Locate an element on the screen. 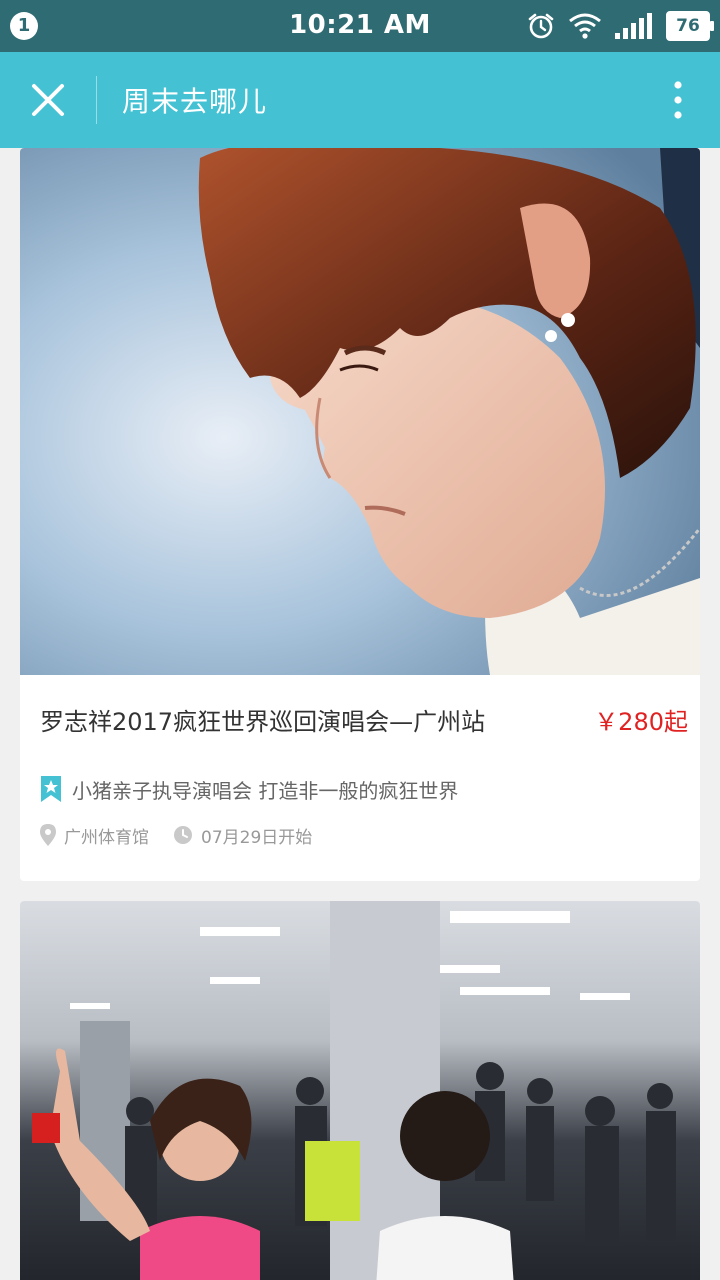 Image resolution: width=720 pixels, height=1280 pixels. event-tag-text: 小猪亲子执导演唱会 打造非一般的疯狂世界 is located at coordinates (265, 790).